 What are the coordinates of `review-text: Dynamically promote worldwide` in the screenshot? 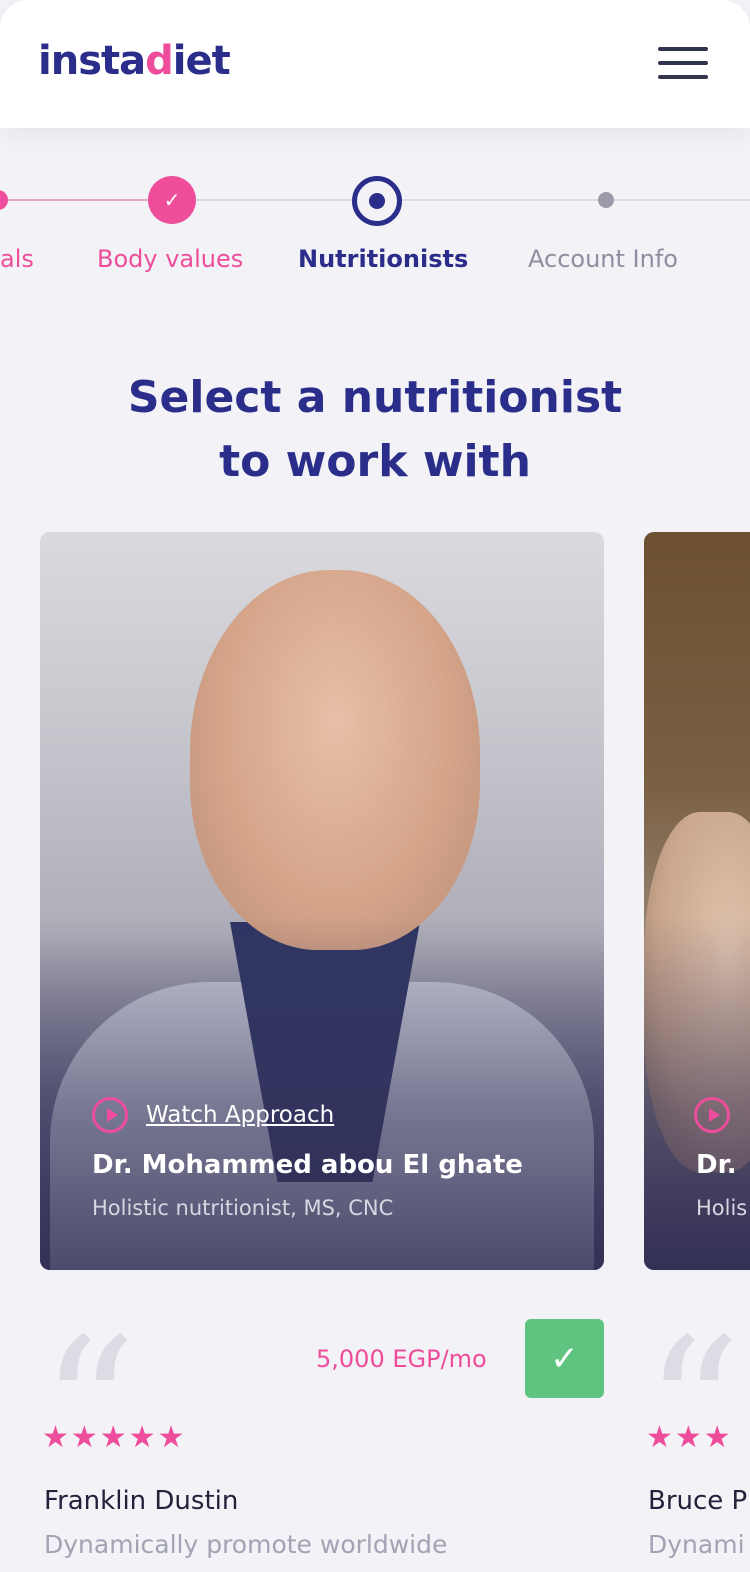 It's located at (246, 1544).